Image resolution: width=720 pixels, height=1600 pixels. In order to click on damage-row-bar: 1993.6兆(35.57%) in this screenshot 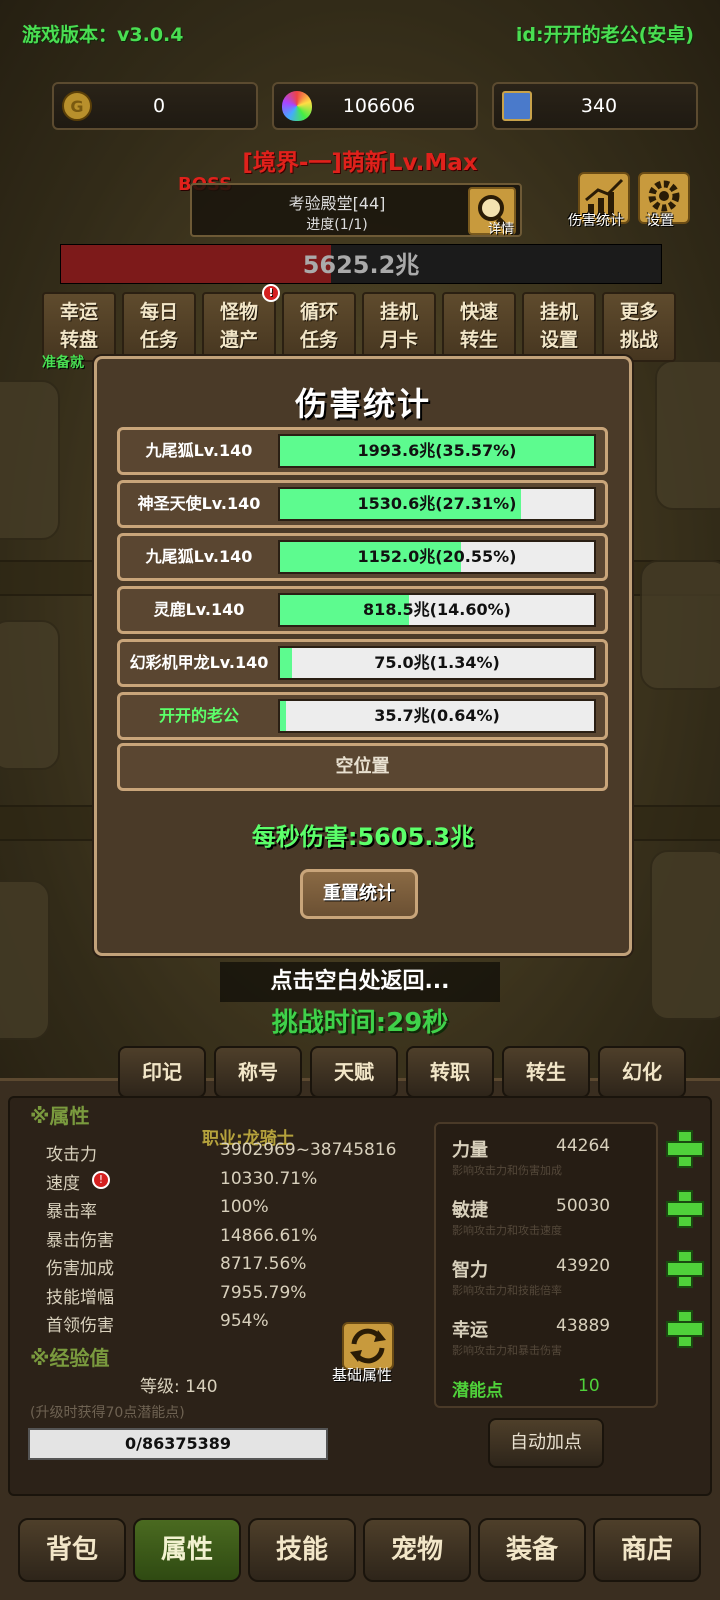, I will do `click(437, 451)`.